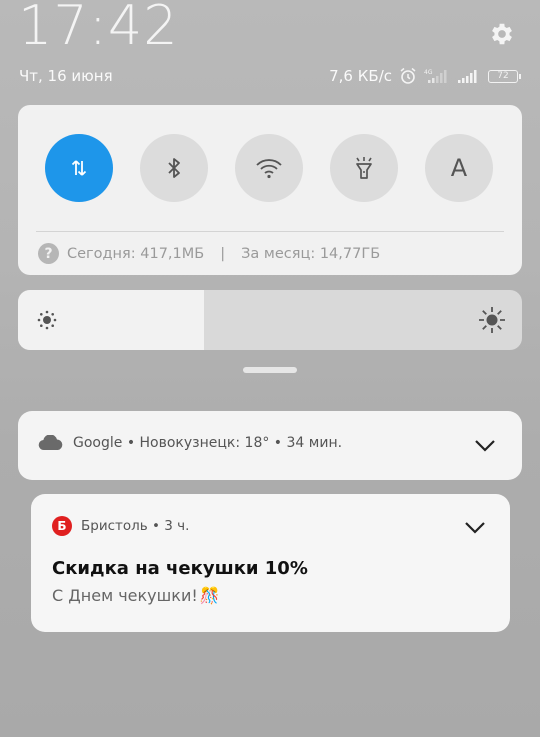 The width and height of the screenshot is (540, 737). I want to click on cloud-icon, so click(50, 443).